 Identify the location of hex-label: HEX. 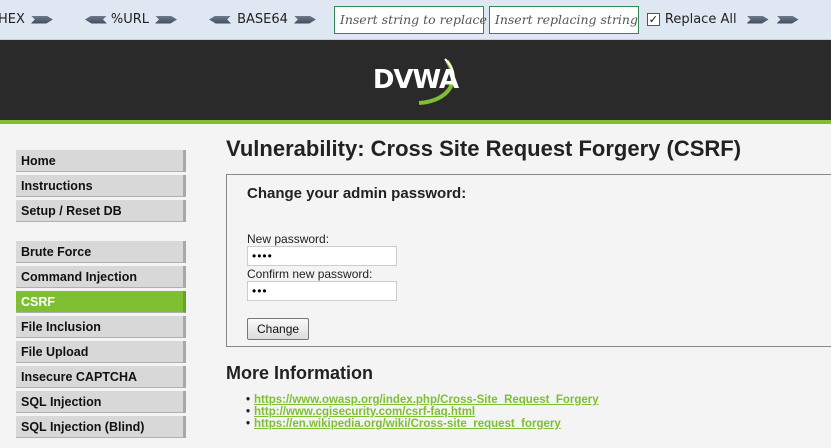
(12, 19).